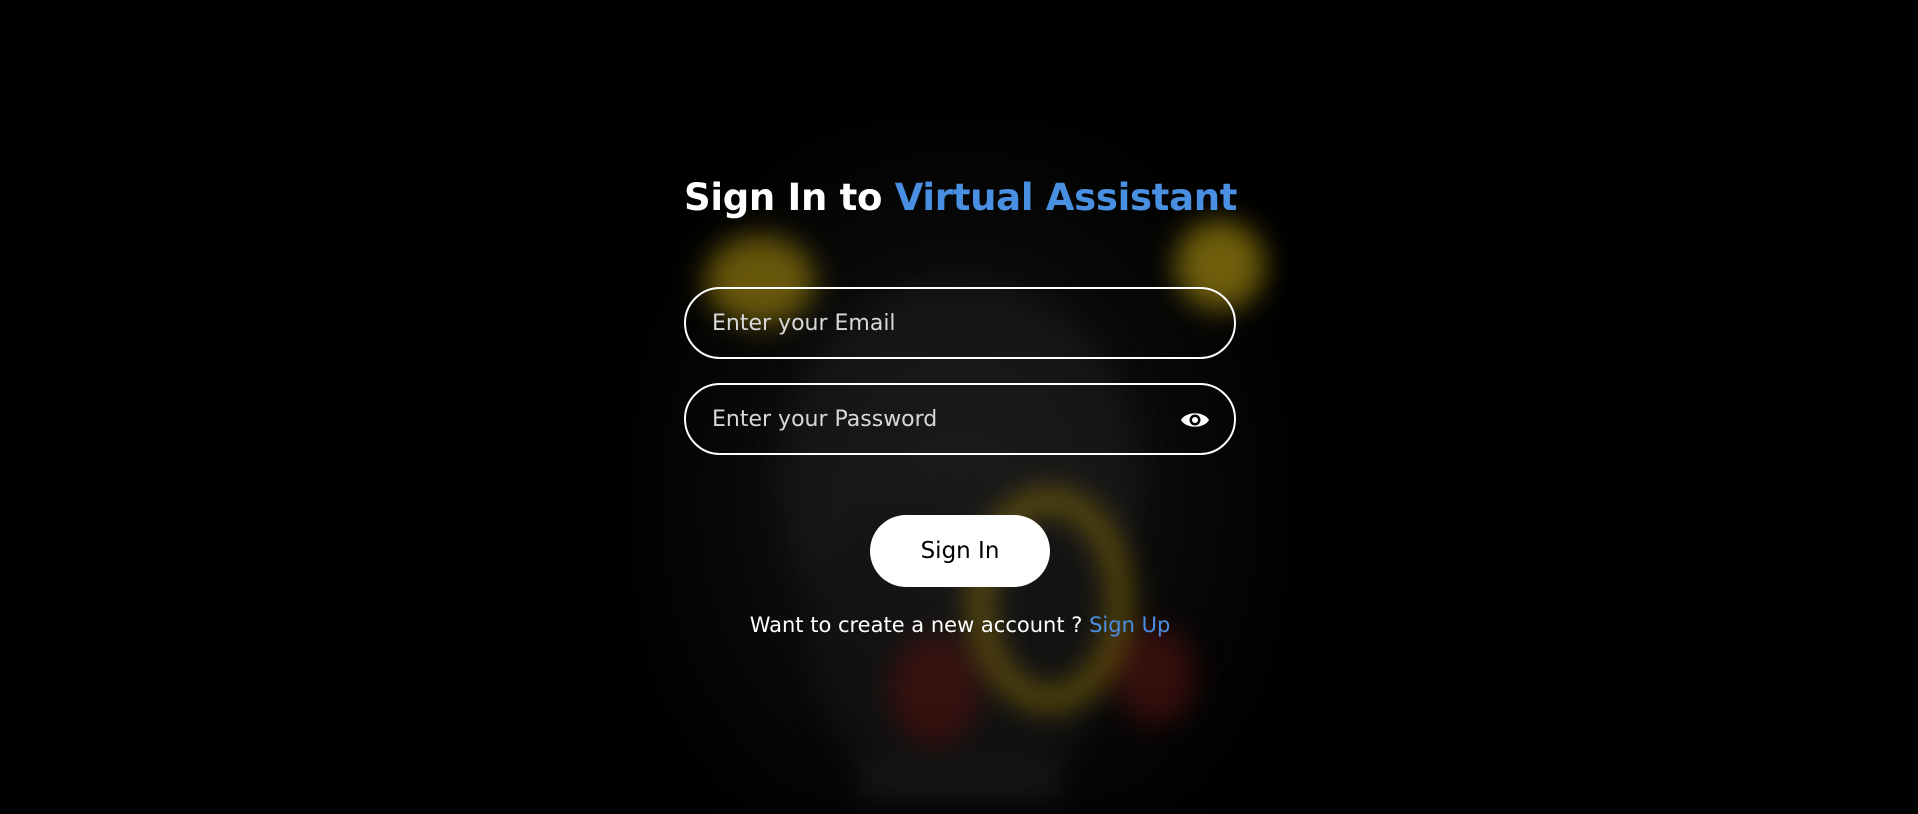 The image size is (1918, 814). What do you see at coordinates (960, 551) in the screenshot?
I see `signin-button: Sign In` at bounding box center [960, 551].